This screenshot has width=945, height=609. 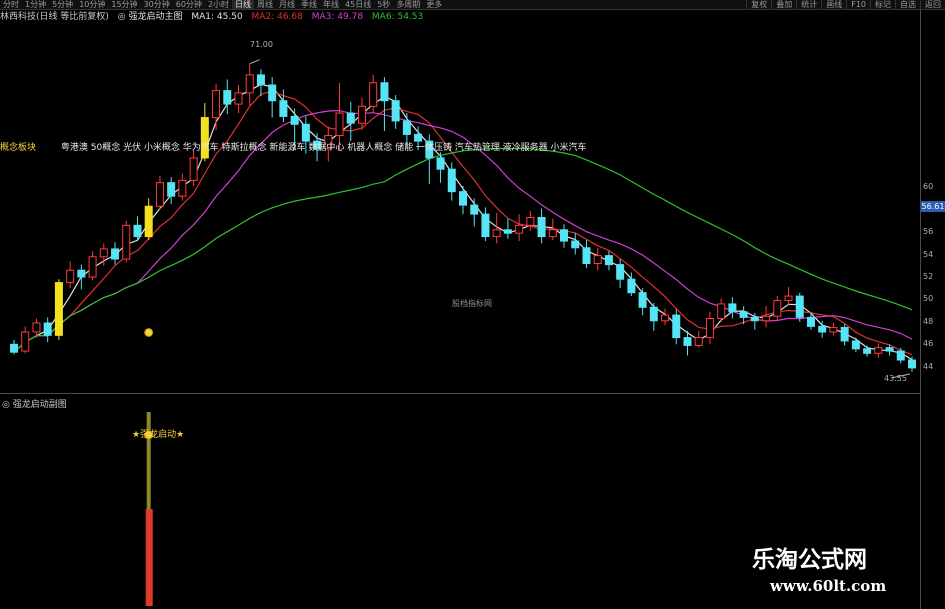 I want to click on price-axis: 605856545250484644, so click(x=932, y=309).